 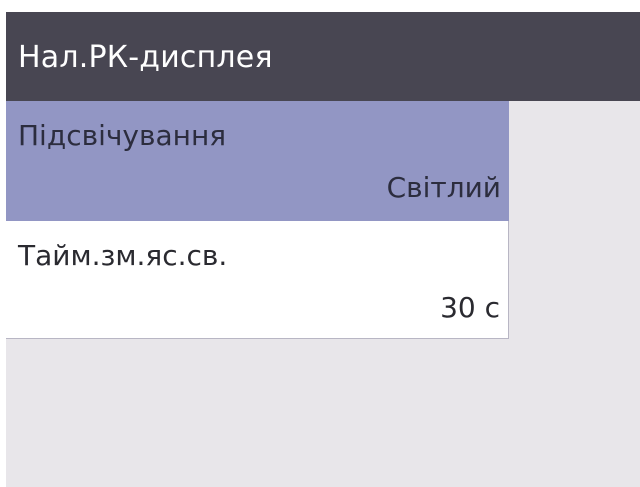 I want to click on menu-item-value: 30 с, so click(x=470, y=307).